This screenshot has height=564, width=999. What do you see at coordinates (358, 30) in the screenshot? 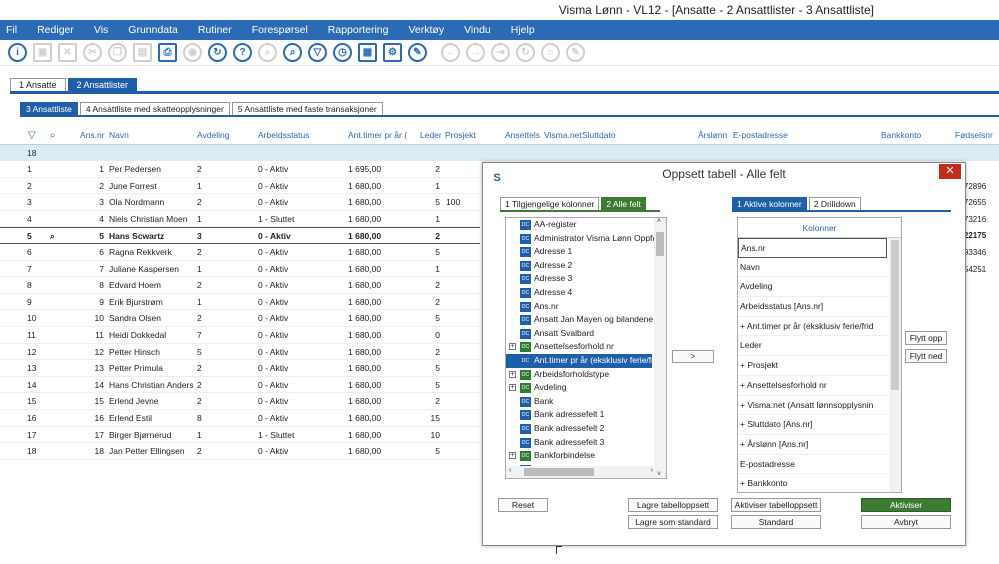
I see `menu-rapportering: Rapportering` at bounding box center [358, 30].